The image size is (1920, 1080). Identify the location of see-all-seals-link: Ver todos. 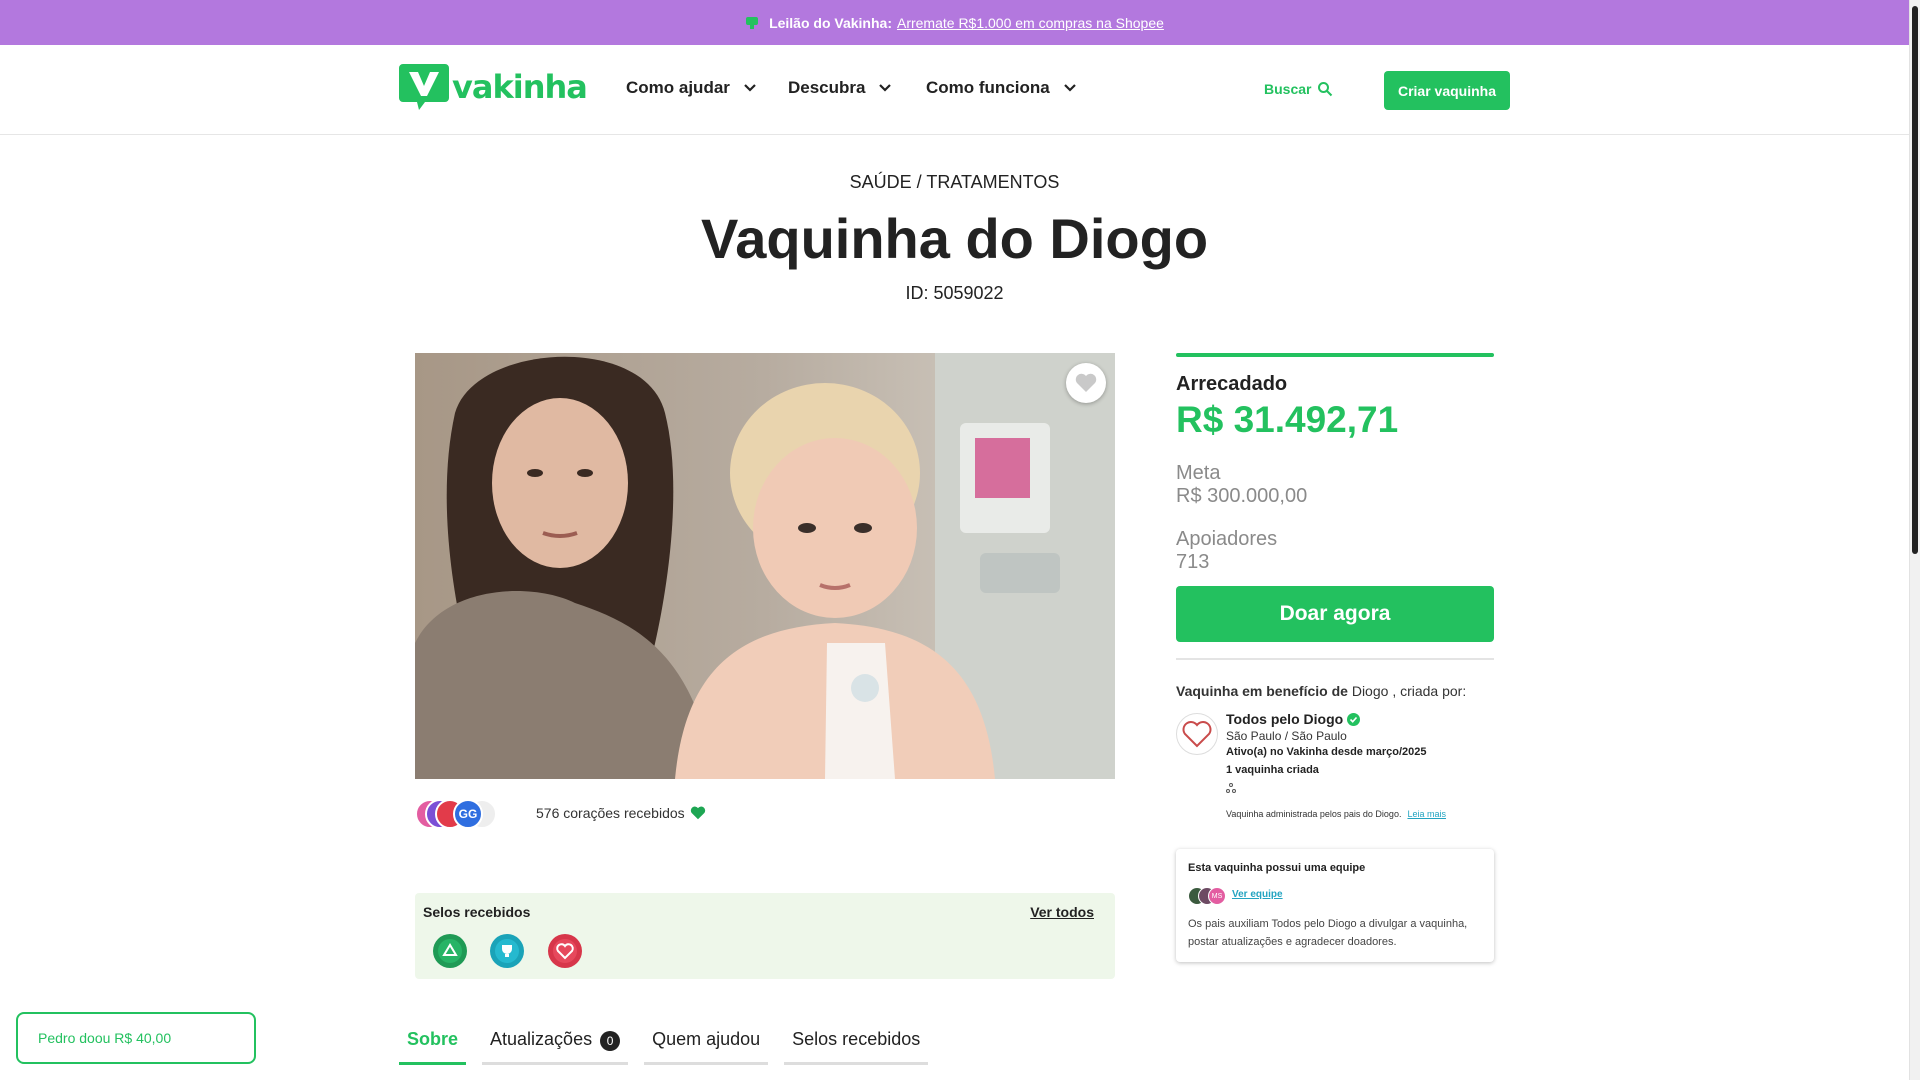
(1062, 912).